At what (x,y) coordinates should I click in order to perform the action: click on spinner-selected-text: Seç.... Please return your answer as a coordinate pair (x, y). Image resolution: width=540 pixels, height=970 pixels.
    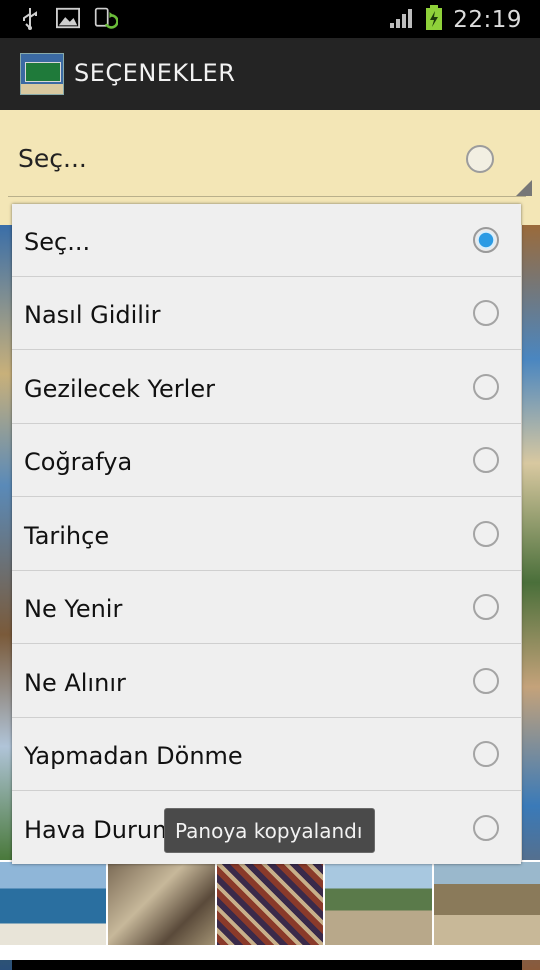
    Looking at the image, I should click on (52, 158).